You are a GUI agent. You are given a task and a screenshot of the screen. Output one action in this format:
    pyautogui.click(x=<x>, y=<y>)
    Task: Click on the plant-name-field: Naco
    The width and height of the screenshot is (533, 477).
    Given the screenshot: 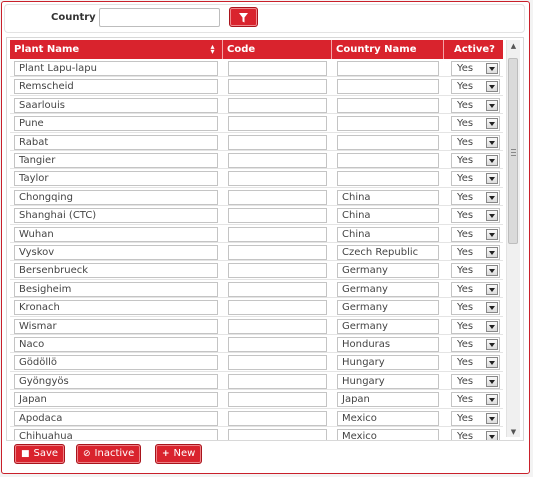 What is the action you would take?
    pyautogui.click(x=116, y=344)
    